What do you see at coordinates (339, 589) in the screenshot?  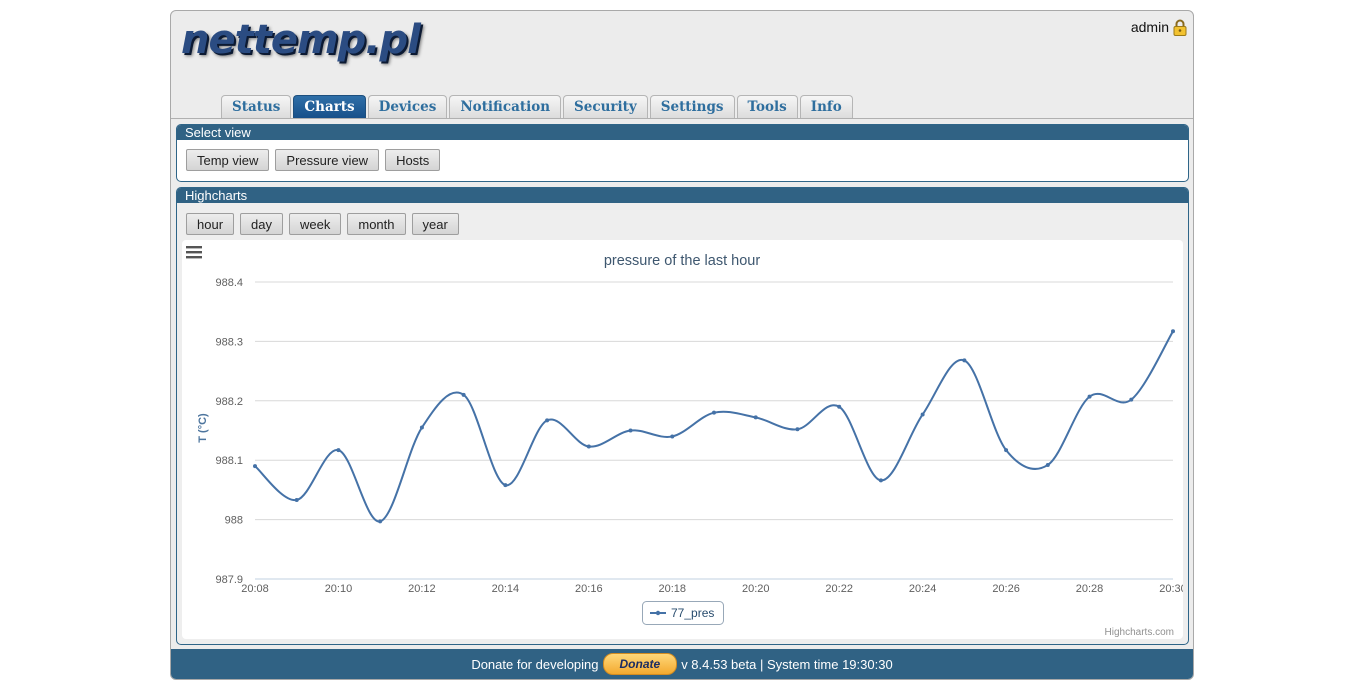 I see `x-tick-label: 20:10` at bounding box center [339, 589].